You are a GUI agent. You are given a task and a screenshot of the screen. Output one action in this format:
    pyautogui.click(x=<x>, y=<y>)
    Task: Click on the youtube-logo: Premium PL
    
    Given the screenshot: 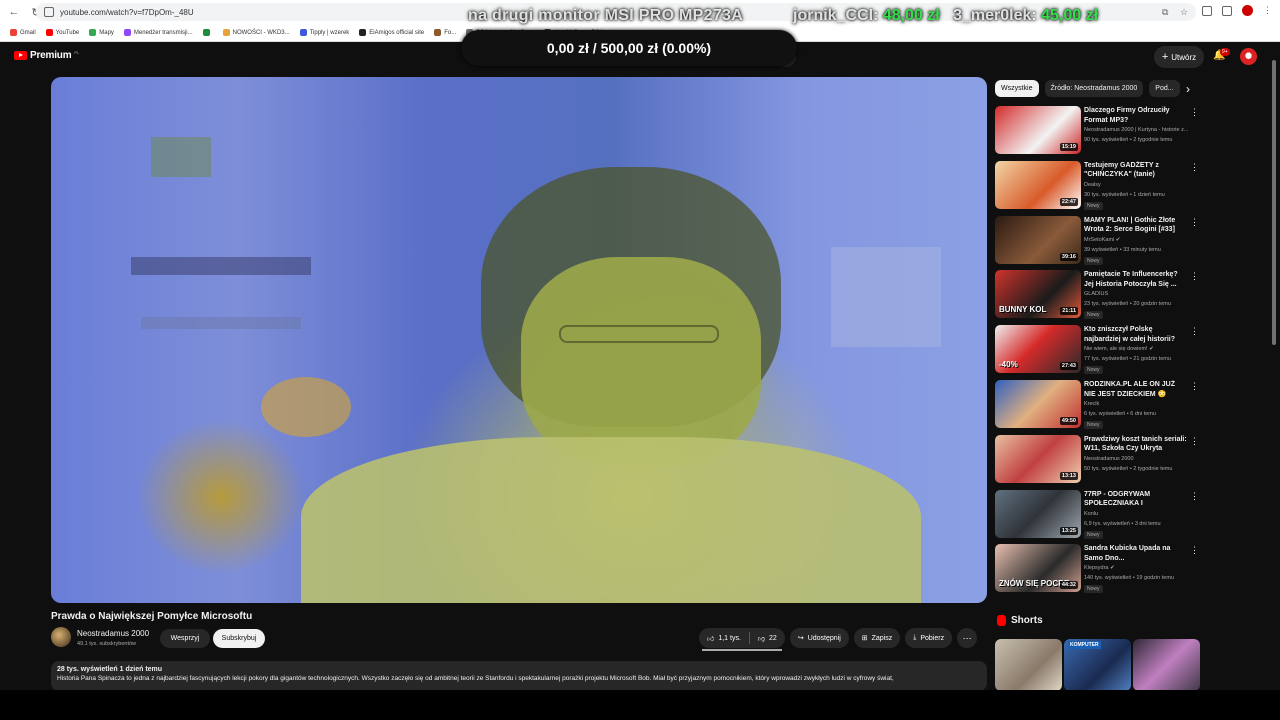 What is the action you would take?
    pyautogui.click(x=46, y=55)
    